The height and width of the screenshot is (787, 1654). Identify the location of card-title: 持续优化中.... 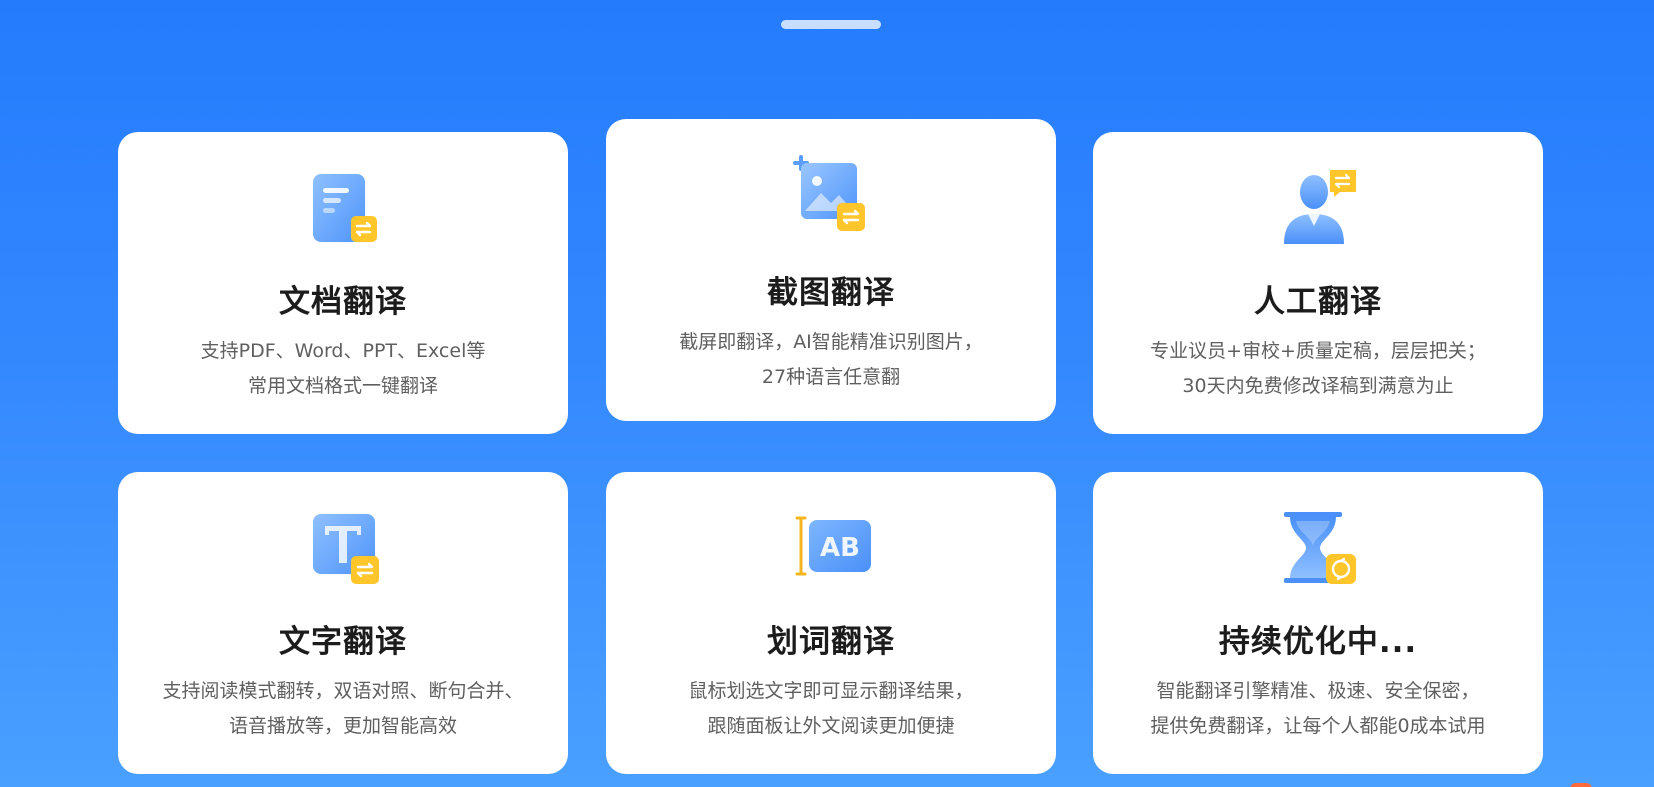
(1318, 642).